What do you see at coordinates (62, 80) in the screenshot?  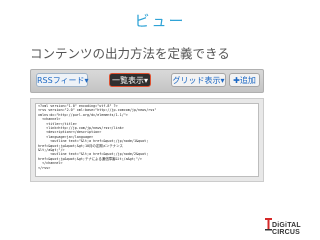 I see `rss-feed-button: RSSフィード▾` at bounding box center [62, 80].